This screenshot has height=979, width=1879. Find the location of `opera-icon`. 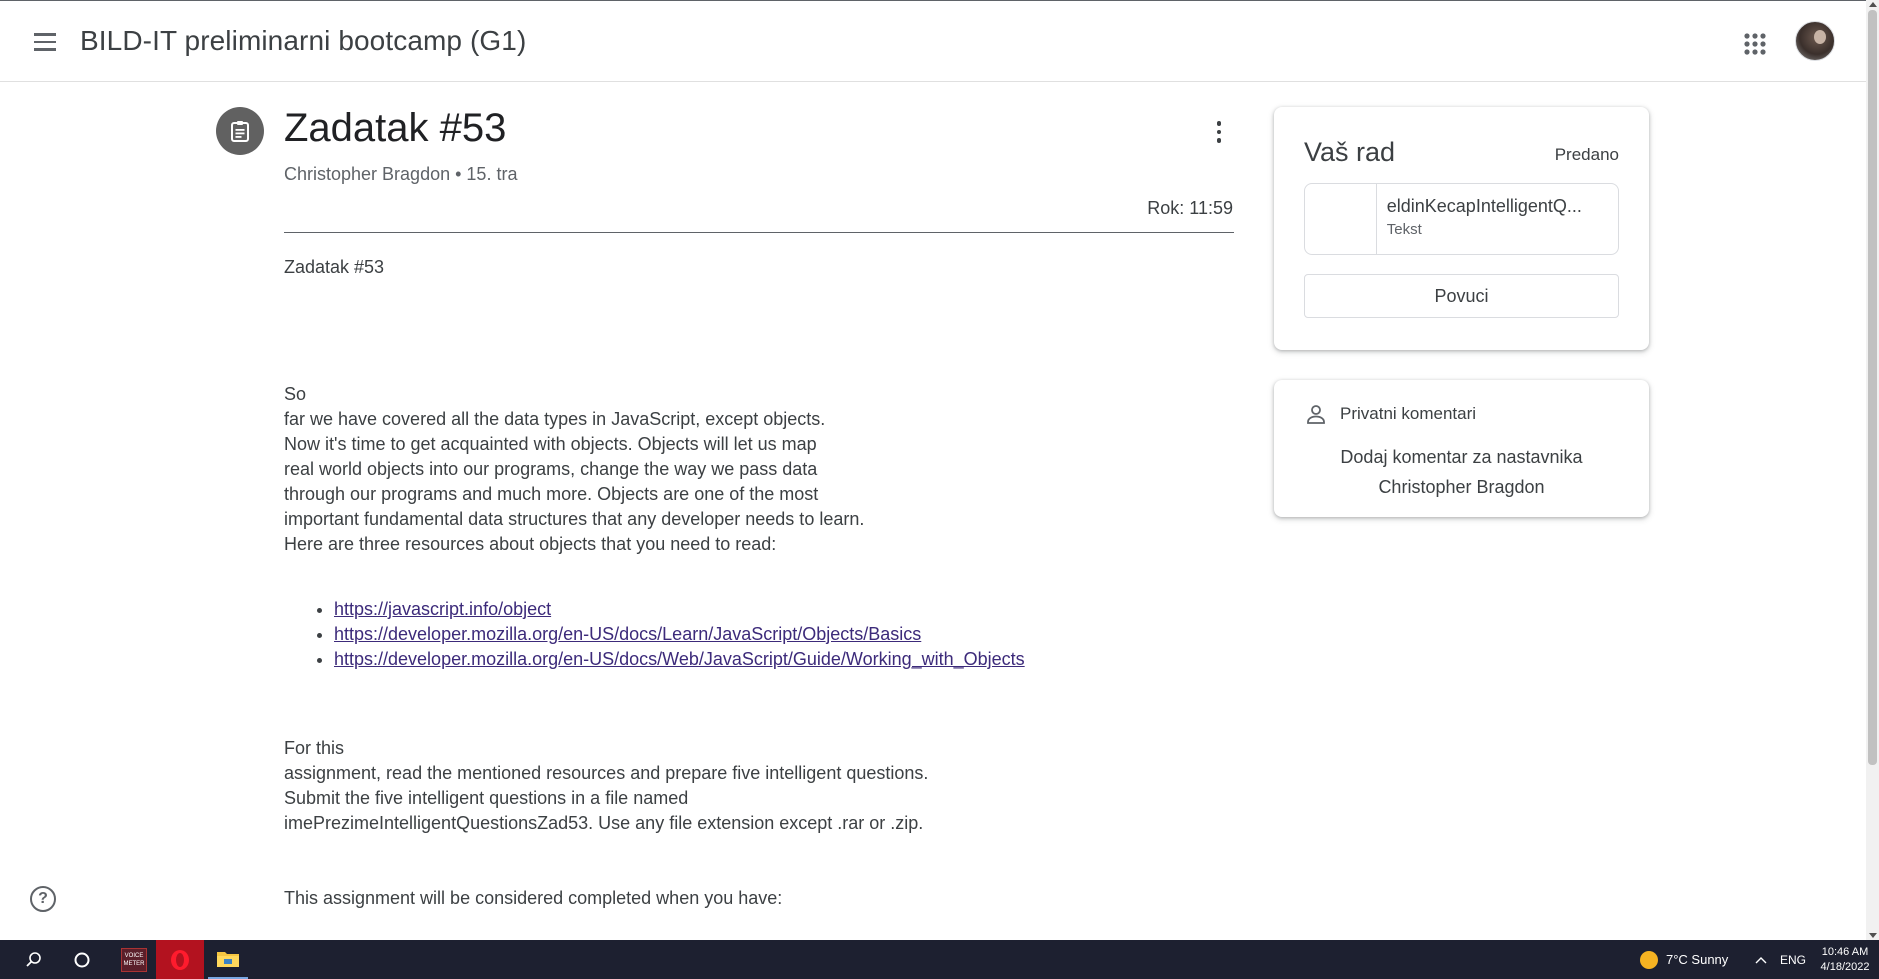

opera-icon is located at coordinates (180, 959).